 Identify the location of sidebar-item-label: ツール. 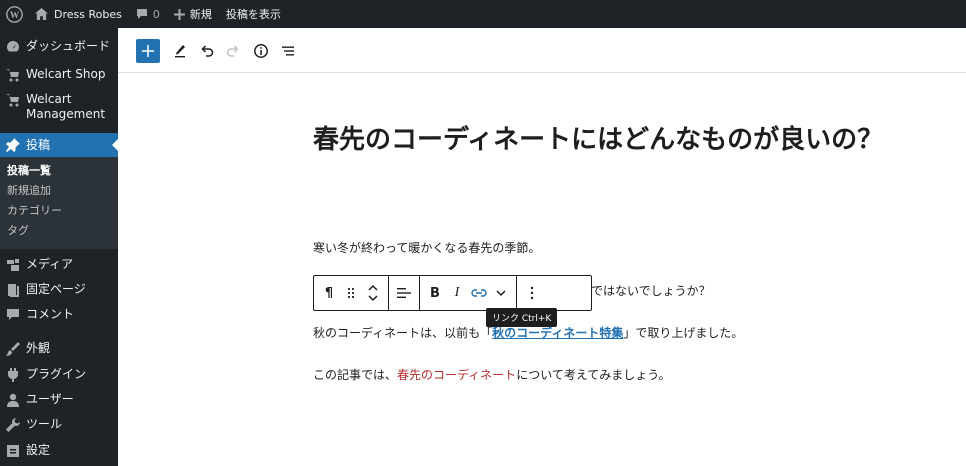
(44, 424).